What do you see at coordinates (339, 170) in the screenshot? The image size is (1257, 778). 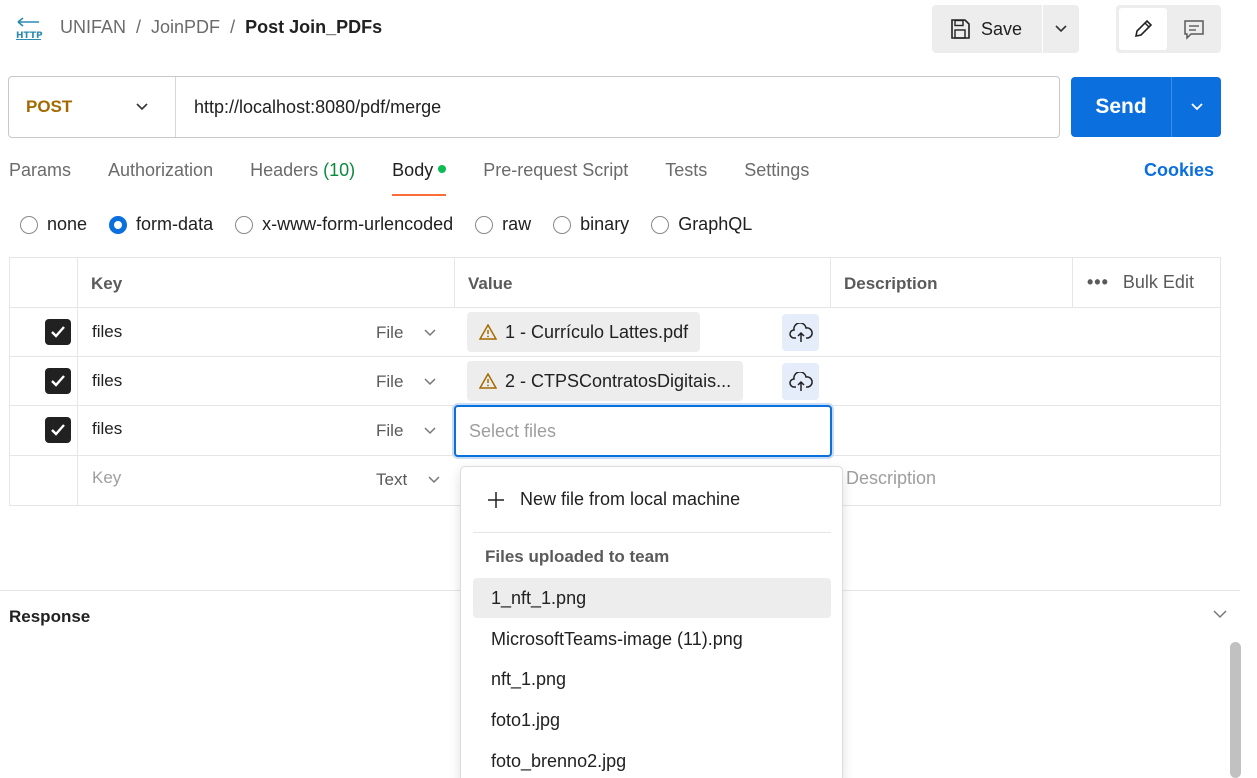 I see `headers-count-badge: (10)` at bounding box center [339, 170].